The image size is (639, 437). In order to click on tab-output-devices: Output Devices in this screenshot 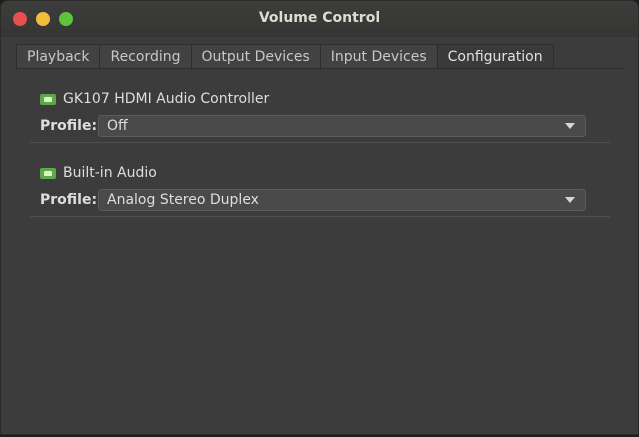, I will do `click(255, 56)`.